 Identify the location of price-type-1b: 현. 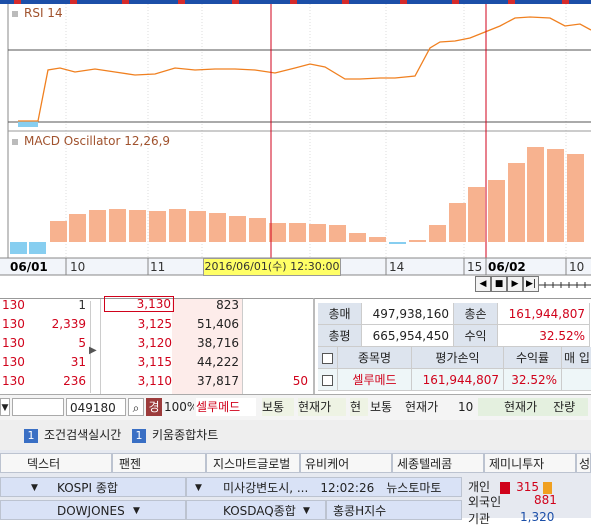
(359, 407).